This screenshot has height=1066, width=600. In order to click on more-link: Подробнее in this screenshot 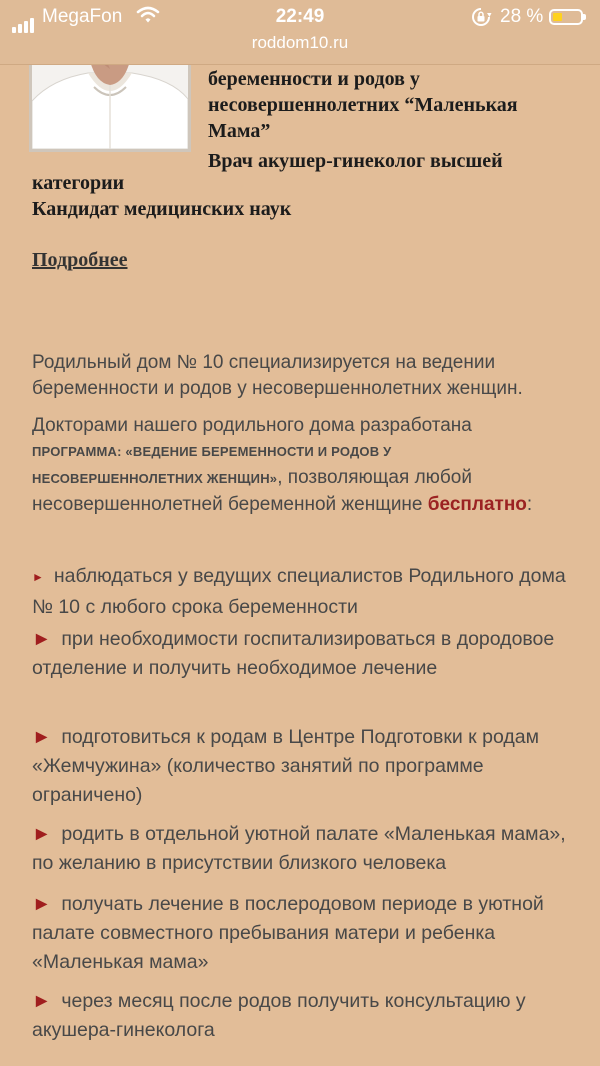, I will do `click(80, 260)`.